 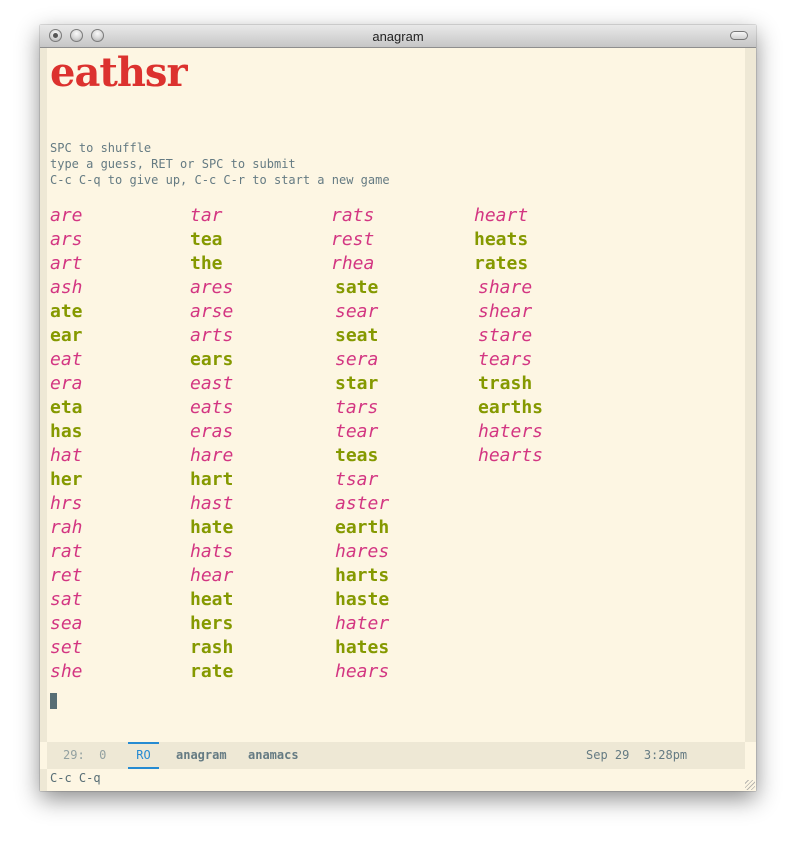 What do you see at coordinates (273, 755) in the screenshot?
I see `major-mode: anamacs` at bounding box center [273, 755].